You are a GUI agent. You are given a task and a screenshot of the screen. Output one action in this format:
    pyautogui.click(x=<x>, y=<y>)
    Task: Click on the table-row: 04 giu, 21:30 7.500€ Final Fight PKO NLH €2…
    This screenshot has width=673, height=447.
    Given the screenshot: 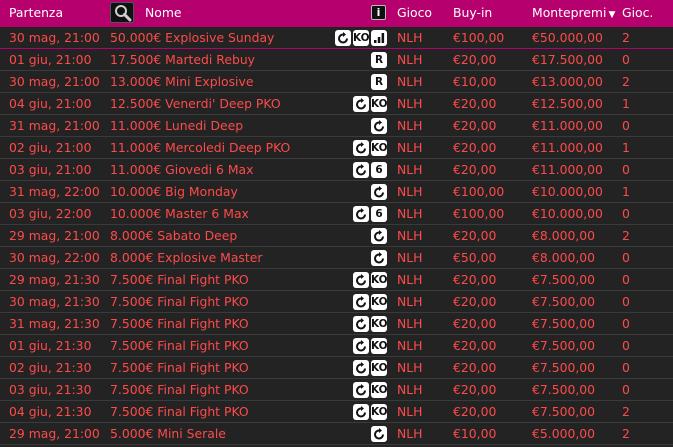 What is the action you would take?
    pyautogui.click(x=336, y=412)
    